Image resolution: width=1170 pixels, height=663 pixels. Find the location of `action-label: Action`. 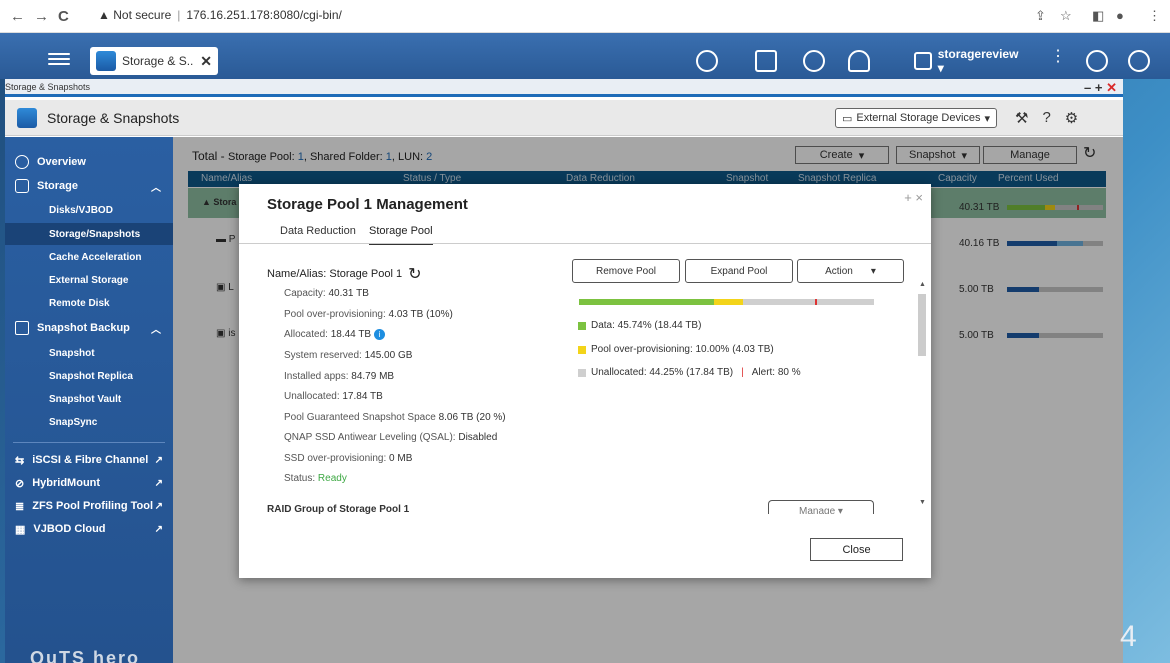

action-label: Action is located at coordinates (839, 271).